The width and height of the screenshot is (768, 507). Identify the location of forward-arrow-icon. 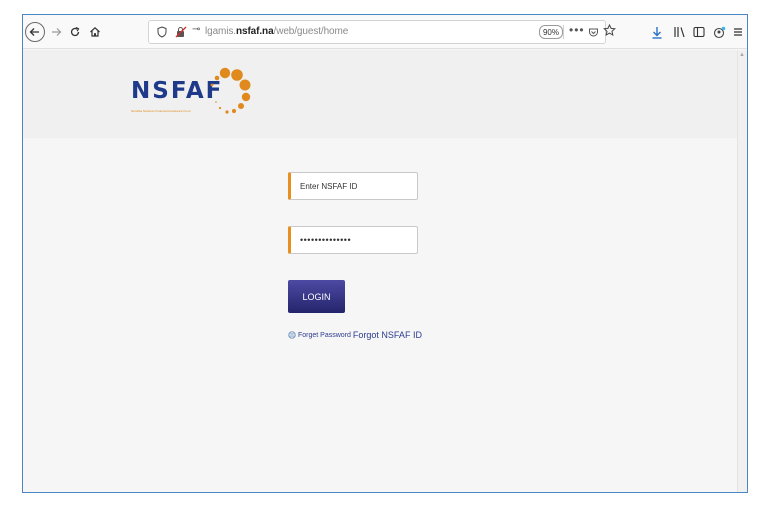
(56, 32).